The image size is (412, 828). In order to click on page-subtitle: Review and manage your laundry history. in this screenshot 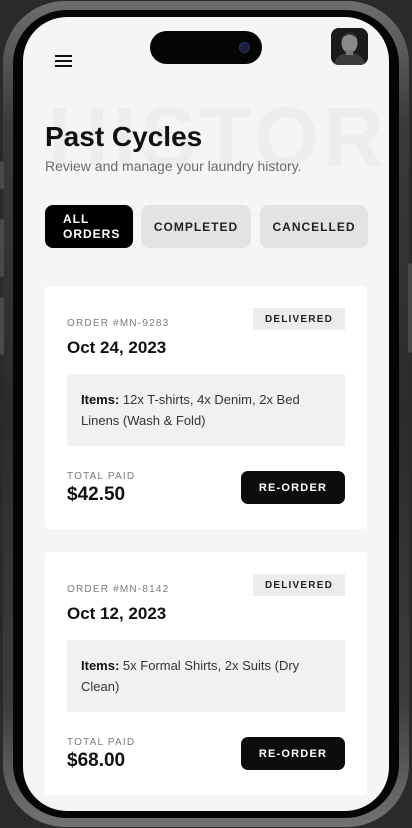, I will do `click(173, 166)`.